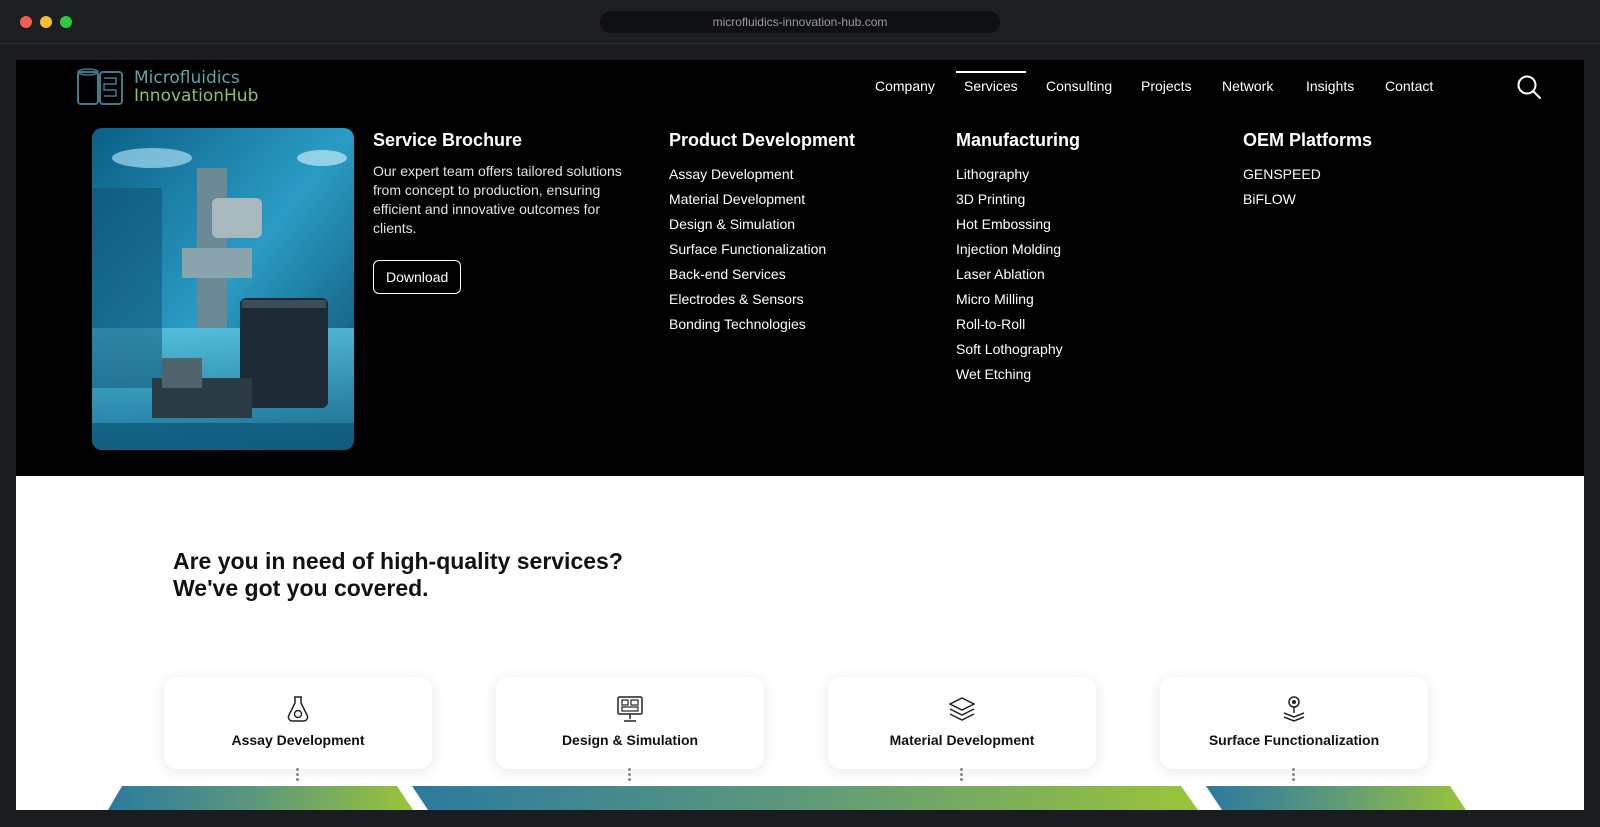  Describe the element at coordinates (1018, 224) in the screenshot. I see `menu-item-hot-embossing: Hot Embossing` at that location.